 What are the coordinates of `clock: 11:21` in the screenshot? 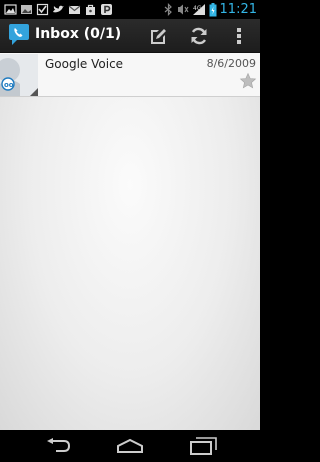 It's located at (238, 9).